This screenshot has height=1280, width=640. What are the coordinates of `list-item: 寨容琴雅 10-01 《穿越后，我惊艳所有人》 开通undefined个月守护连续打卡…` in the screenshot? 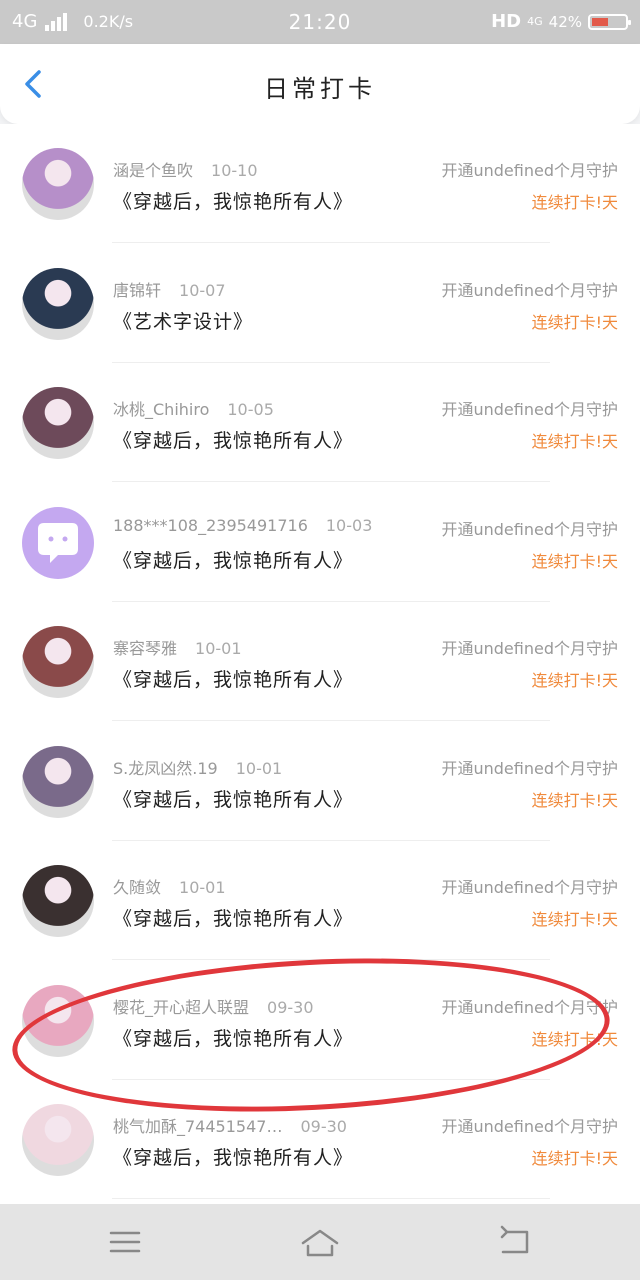 It's located at (320, 661).